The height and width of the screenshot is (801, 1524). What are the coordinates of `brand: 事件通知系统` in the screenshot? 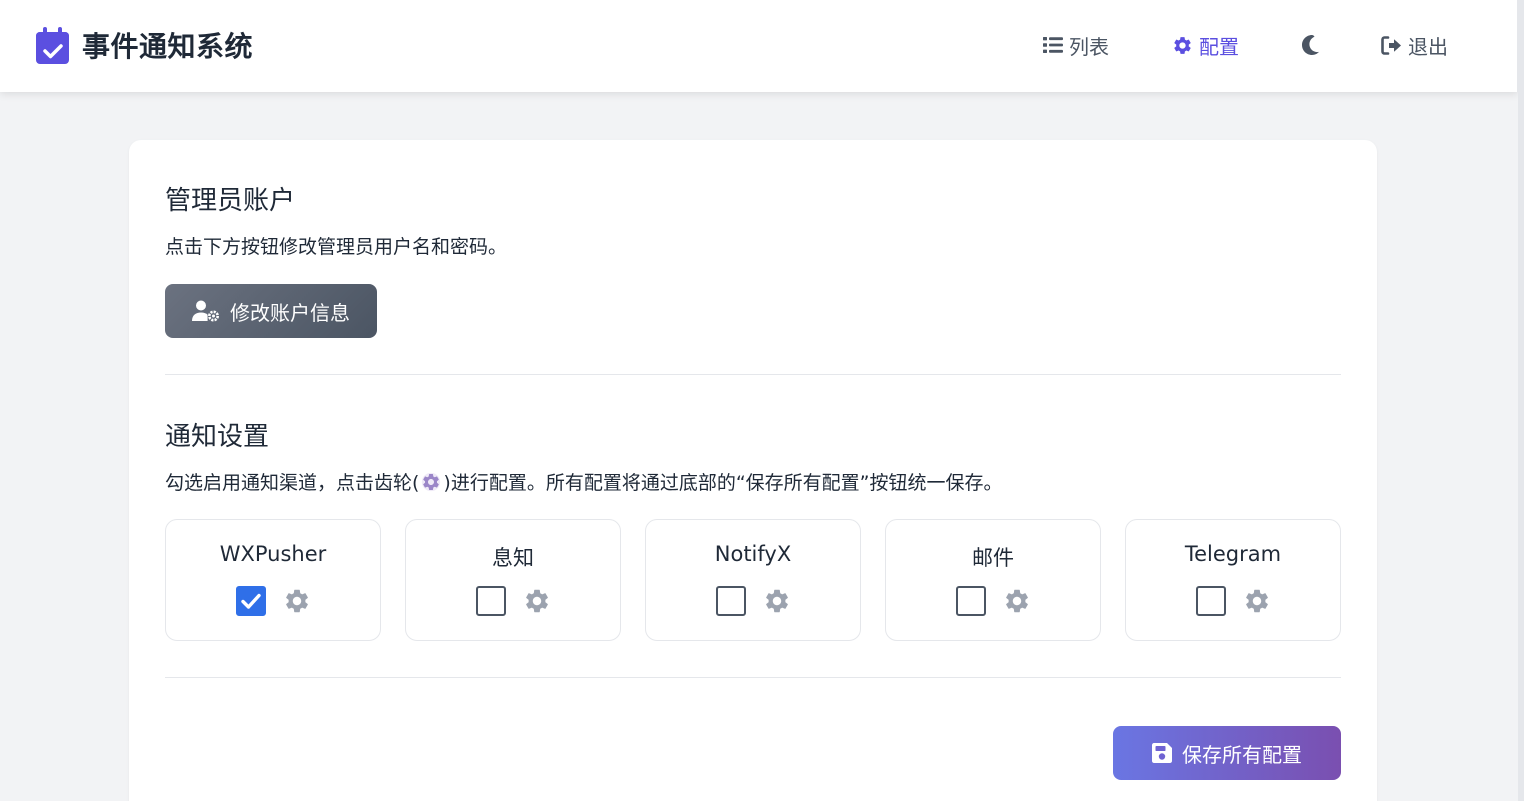 It's located at (144, 45).